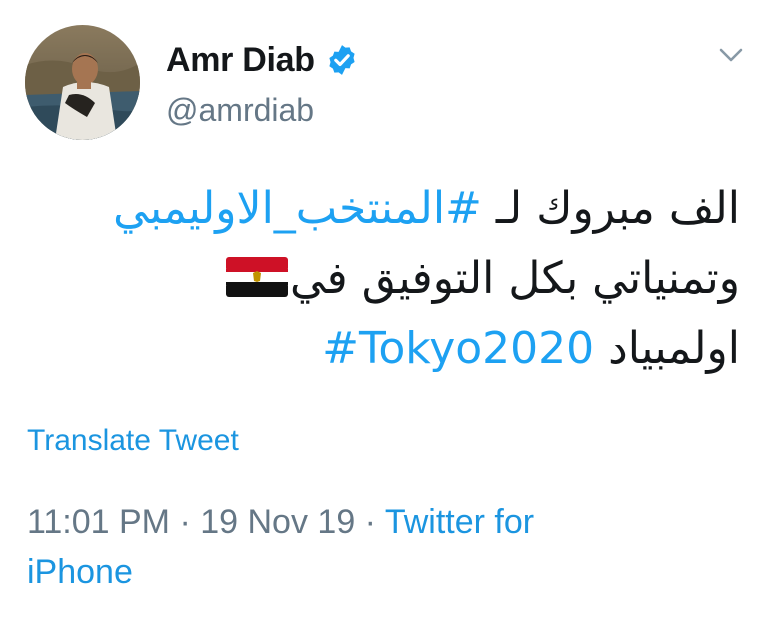 Image resolution: width=768 pixels, height=622 pixels. Describe the element at coordinates (667, 348) in the screenshot. I see `tweet-text-segment: اولمبياد` at that location.